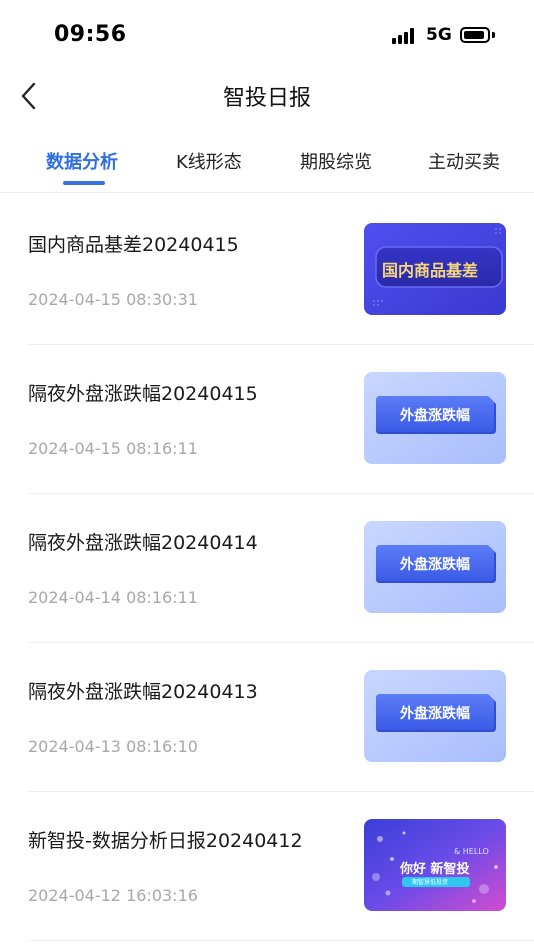 The height and width of the screenshot is (950, 534). What do you see at coordinates (143, 692) in the screenshot?
I see `article-title: 隔夜外盘涨跌幅20240413` at bounding box center [143, 692].